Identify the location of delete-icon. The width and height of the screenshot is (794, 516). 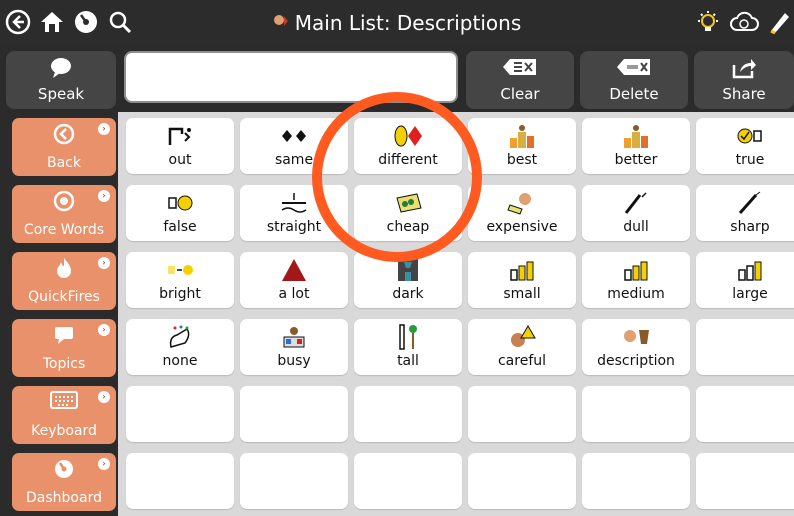
(634, 67).